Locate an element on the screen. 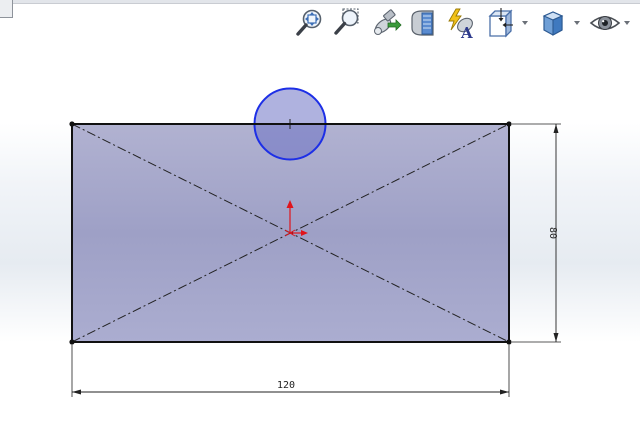 This screenshot has width=640, height=439. width-dimension-value: 120 is located at coordinates (286, 385).